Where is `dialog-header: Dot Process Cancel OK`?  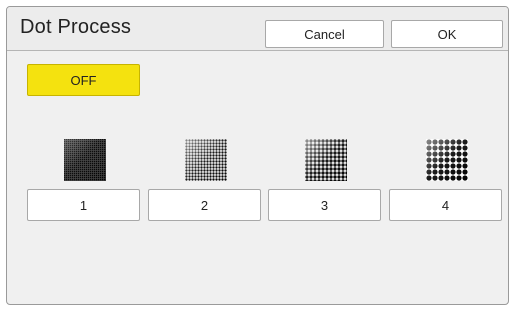 dialog-header: Dot Process Cancel OK is located at coordinates (257, 29).